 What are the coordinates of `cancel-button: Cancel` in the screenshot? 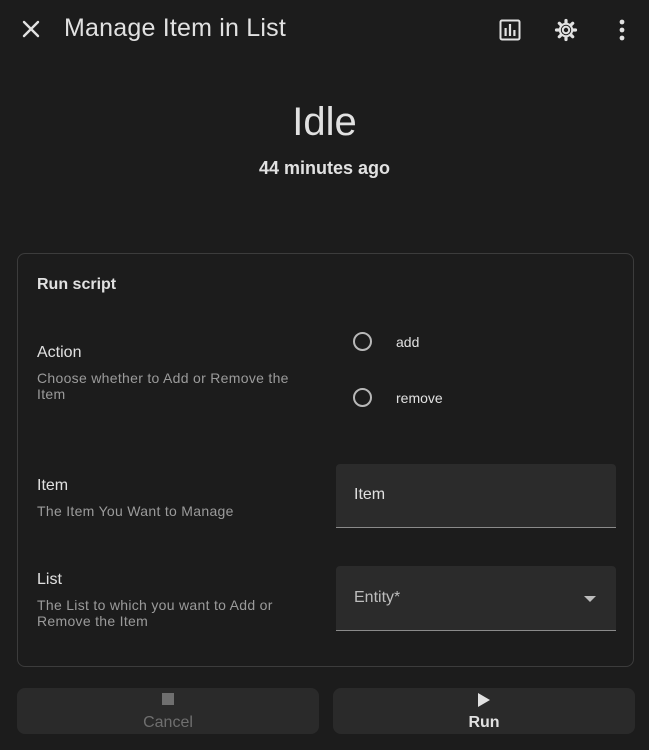 It's located at (168, 711).